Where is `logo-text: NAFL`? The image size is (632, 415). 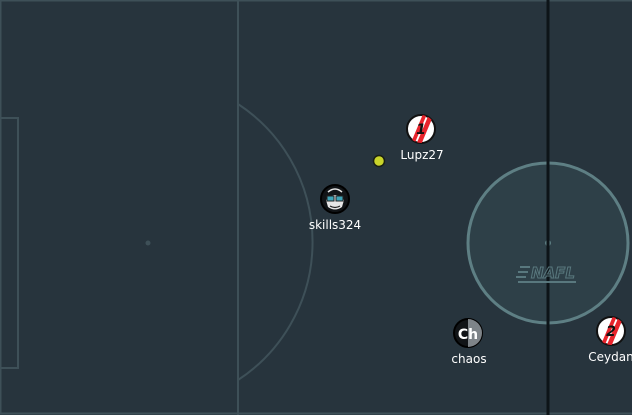 logo-text: NAFL is located at coordinates (553, 273).